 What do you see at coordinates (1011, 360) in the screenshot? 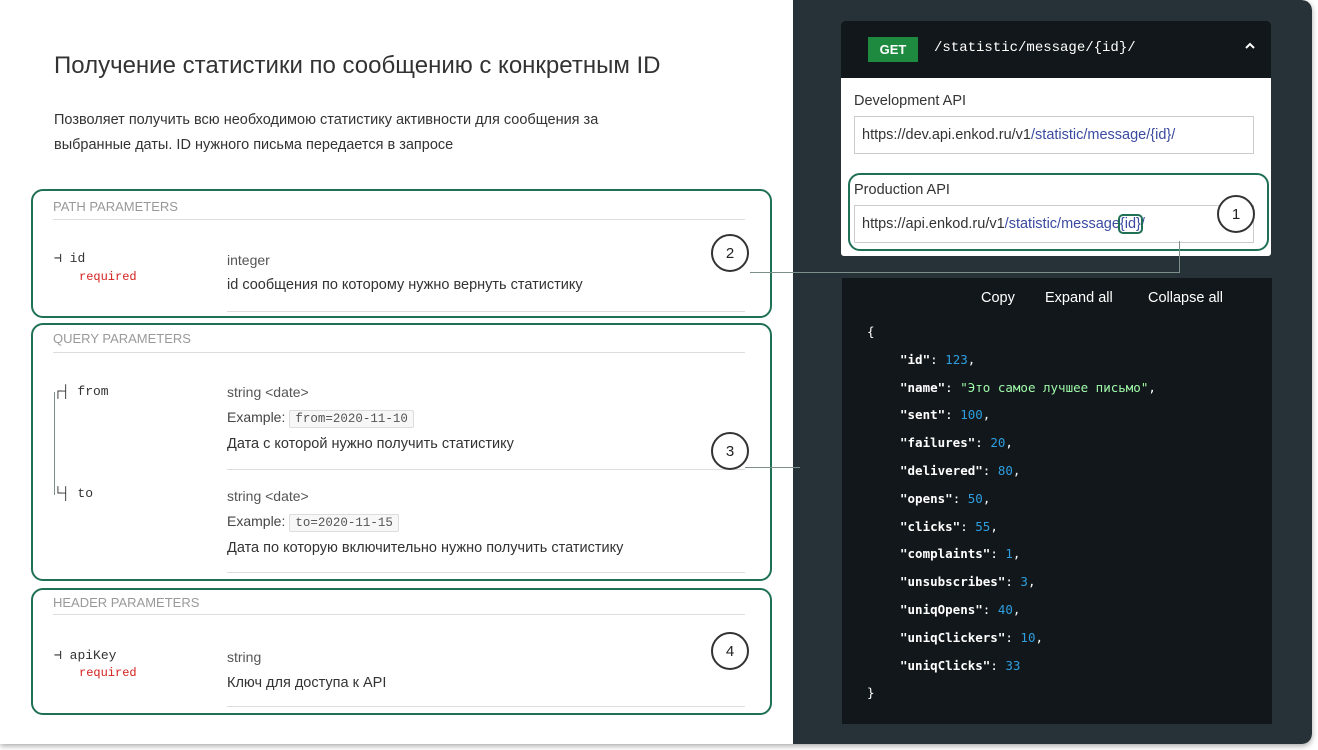
I see `json-entry: "id": 123,` at bounding box center [1011, 360].